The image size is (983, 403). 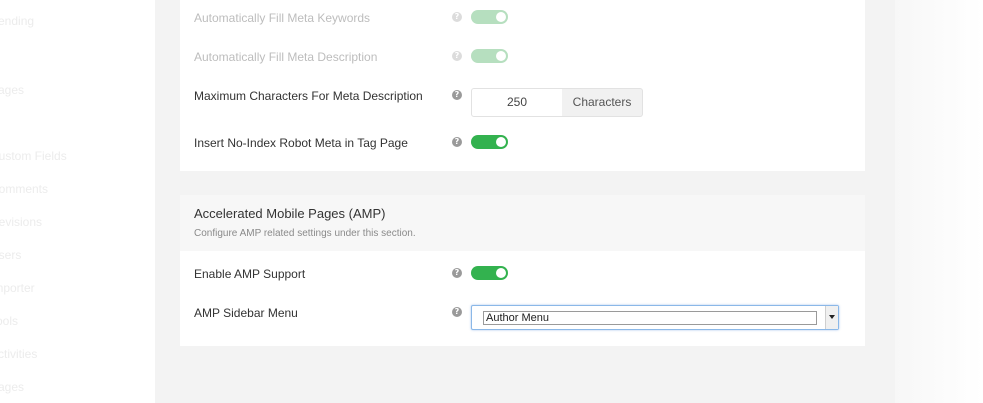 What do you see at coordinates (17, 21) in the screenshot?
I see `sidebar-item: Pending` at bounding box center [17, 21].